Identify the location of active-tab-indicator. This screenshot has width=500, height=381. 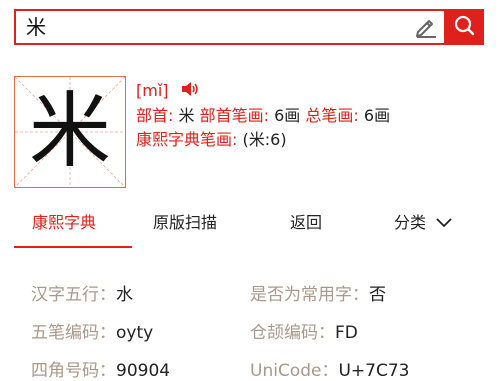
(73, 247).